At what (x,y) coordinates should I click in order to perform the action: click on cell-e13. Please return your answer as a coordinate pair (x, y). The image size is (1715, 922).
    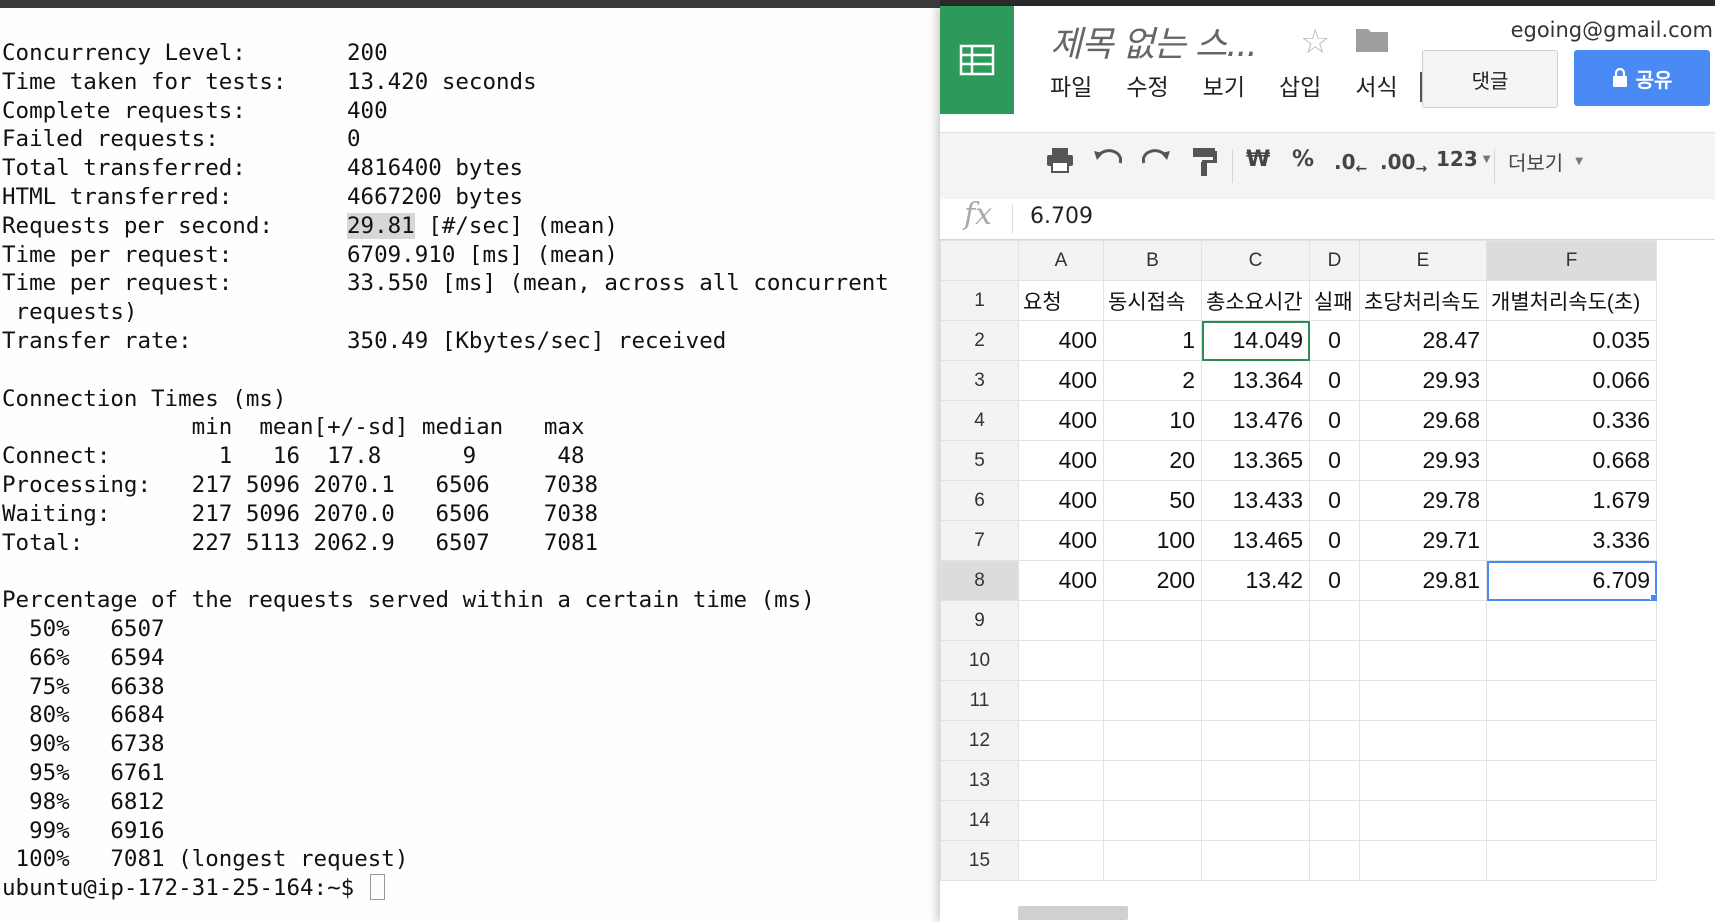
    Looking at the image, I should click on (1423, 780).